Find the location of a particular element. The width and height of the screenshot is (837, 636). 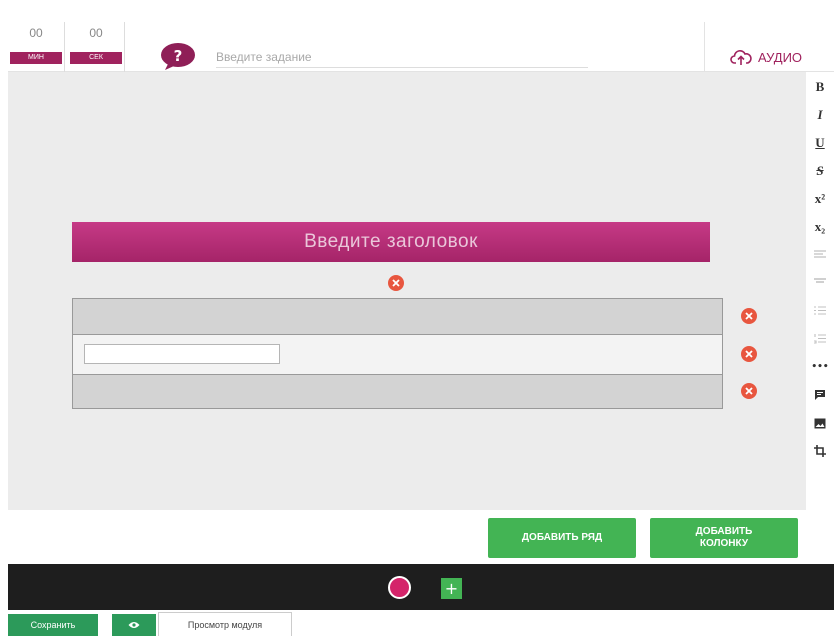

bold-icon: B is located at coordinates (820, 86).